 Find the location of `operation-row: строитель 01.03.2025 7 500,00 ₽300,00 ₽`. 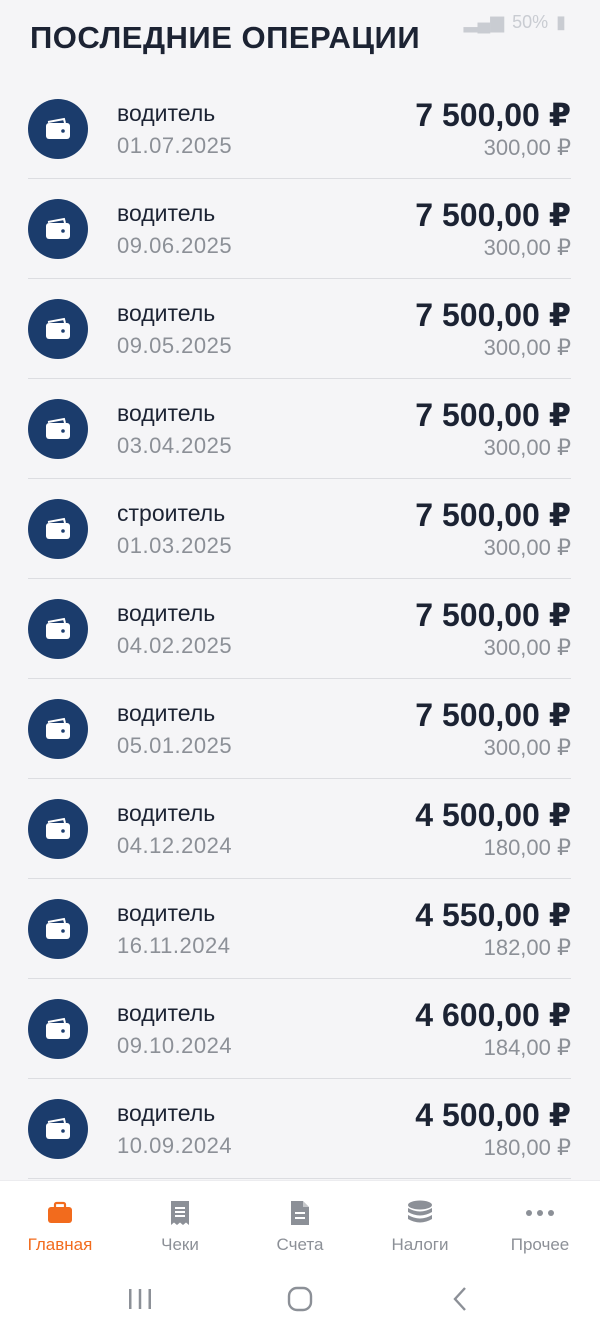

operation-row: строитель 01.03.2025 7 500,00 ₽300,00 ₽ is located at coordinates (299, 529).